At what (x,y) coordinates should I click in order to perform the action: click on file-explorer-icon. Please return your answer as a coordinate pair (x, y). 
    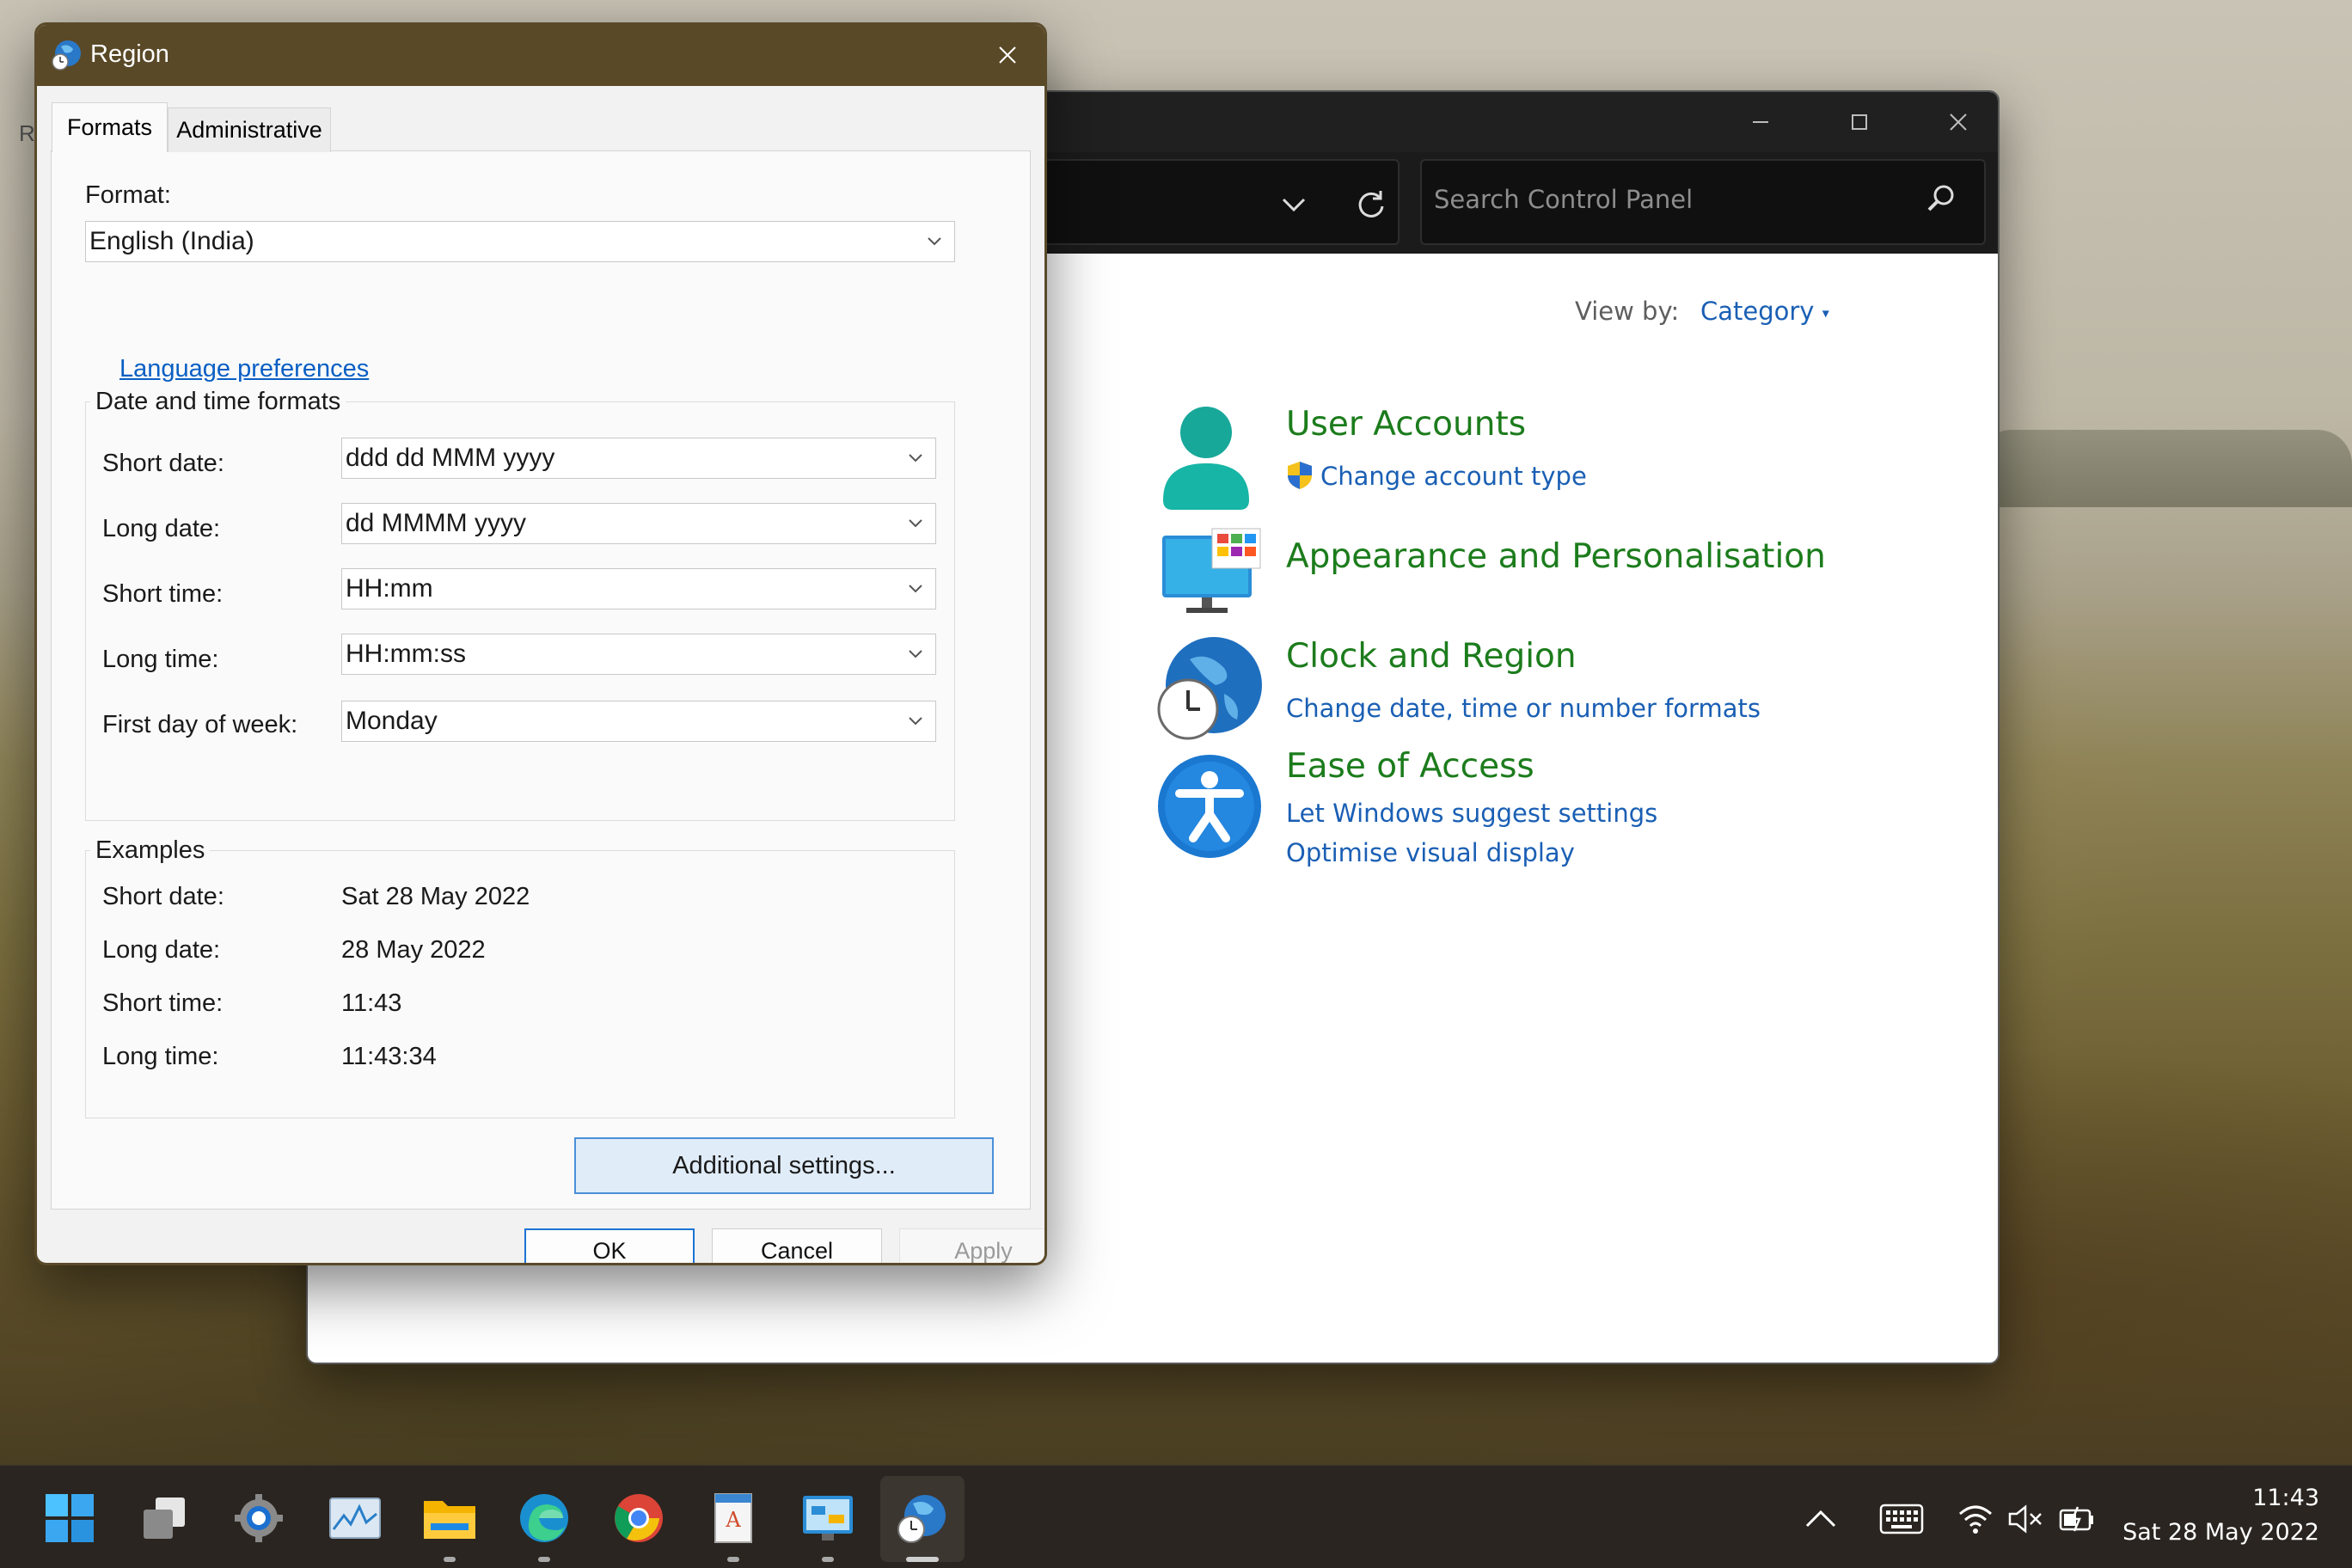
    Looking at the image, I should click on (450, 1518).